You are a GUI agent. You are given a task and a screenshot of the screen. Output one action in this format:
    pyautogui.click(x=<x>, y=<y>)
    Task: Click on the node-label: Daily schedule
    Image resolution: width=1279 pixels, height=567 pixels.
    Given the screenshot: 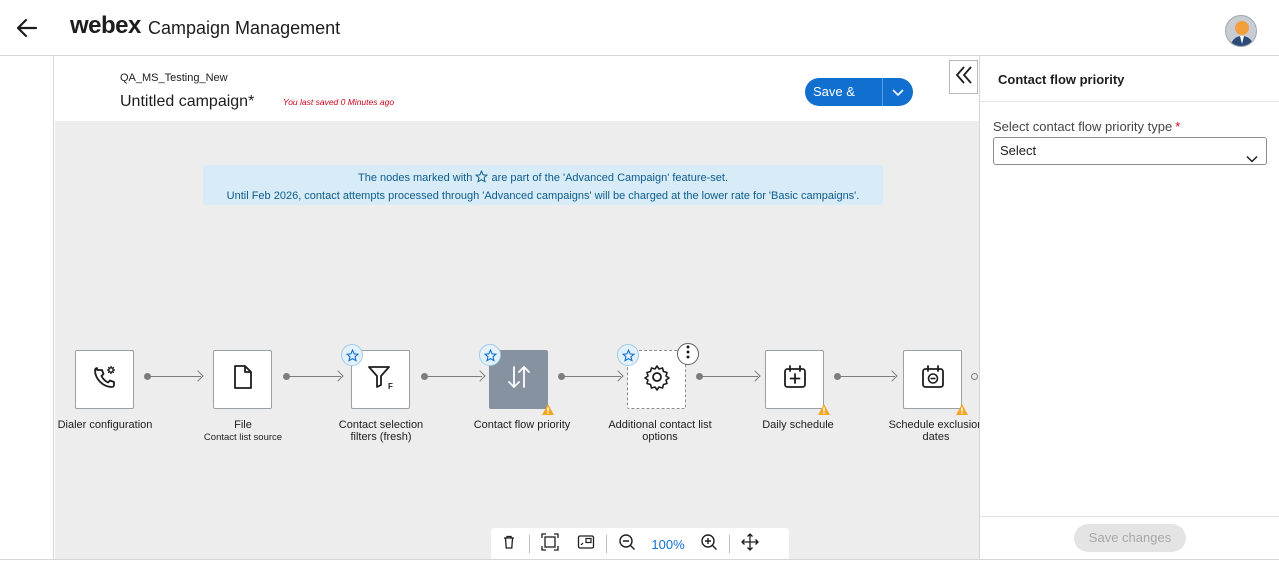 What is the action you would take?
    pyautogui.click(x=798, y=425)
    